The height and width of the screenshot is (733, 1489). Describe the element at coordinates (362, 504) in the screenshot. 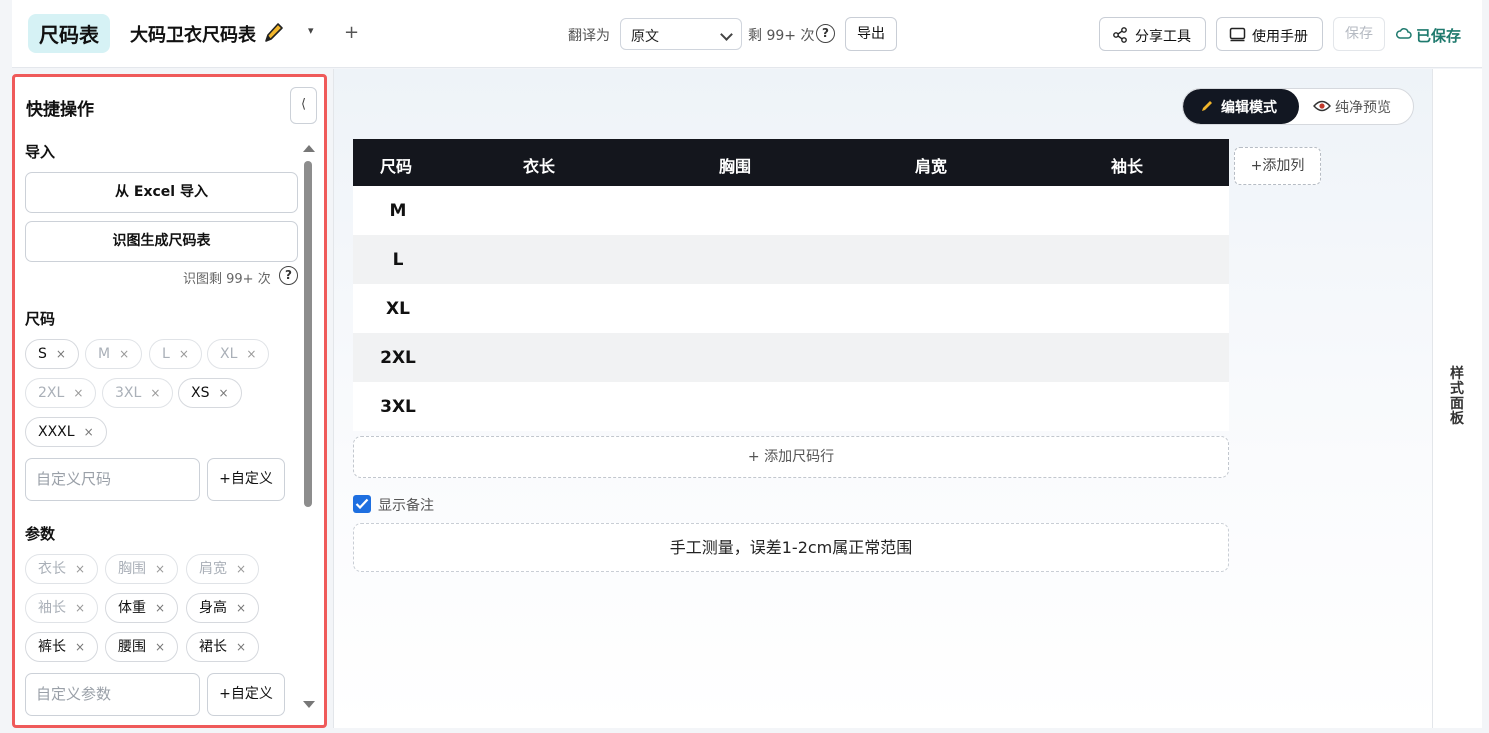

I see `show-notes-checkbox` at that location.